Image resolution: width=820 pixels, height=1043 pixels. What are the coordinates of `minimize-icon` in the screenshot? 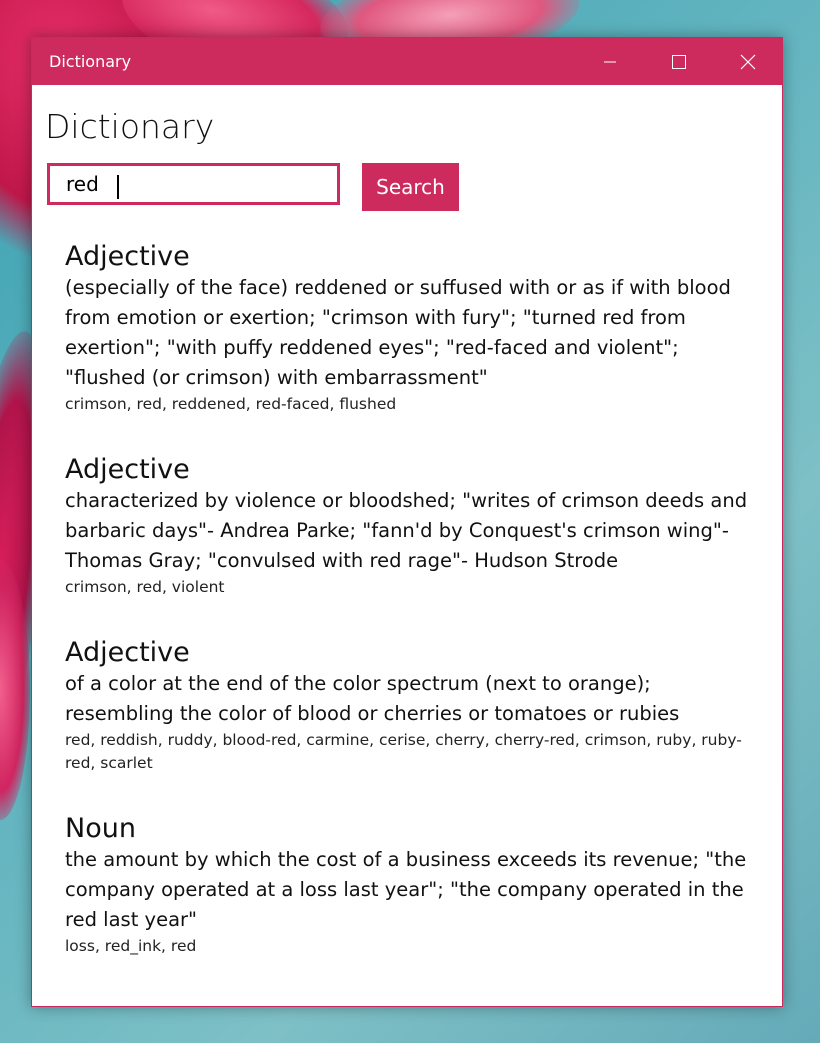 It's located at (609, 61).